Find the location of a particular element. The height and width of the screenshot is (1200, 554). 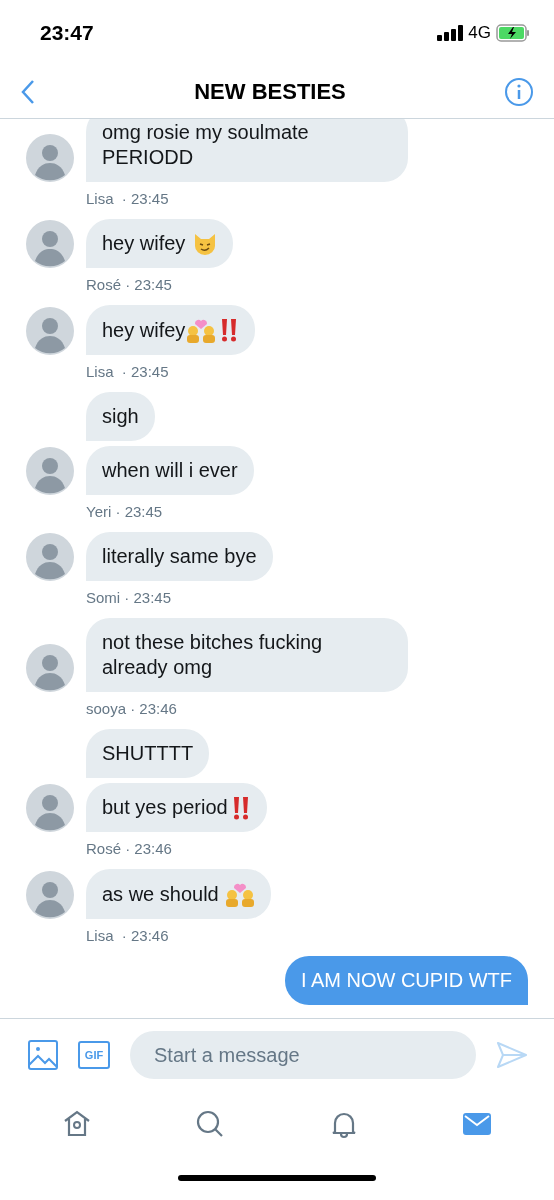

conversation-title: NEW BESTIES is located at coordinates (270, 91).